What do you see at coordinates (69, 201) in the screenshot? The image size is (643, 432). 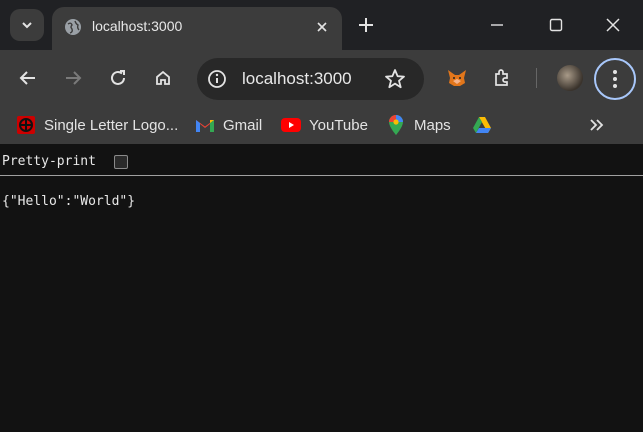 I see `json-content: {"Hello":"World"}` at bounding box center [69, 201].